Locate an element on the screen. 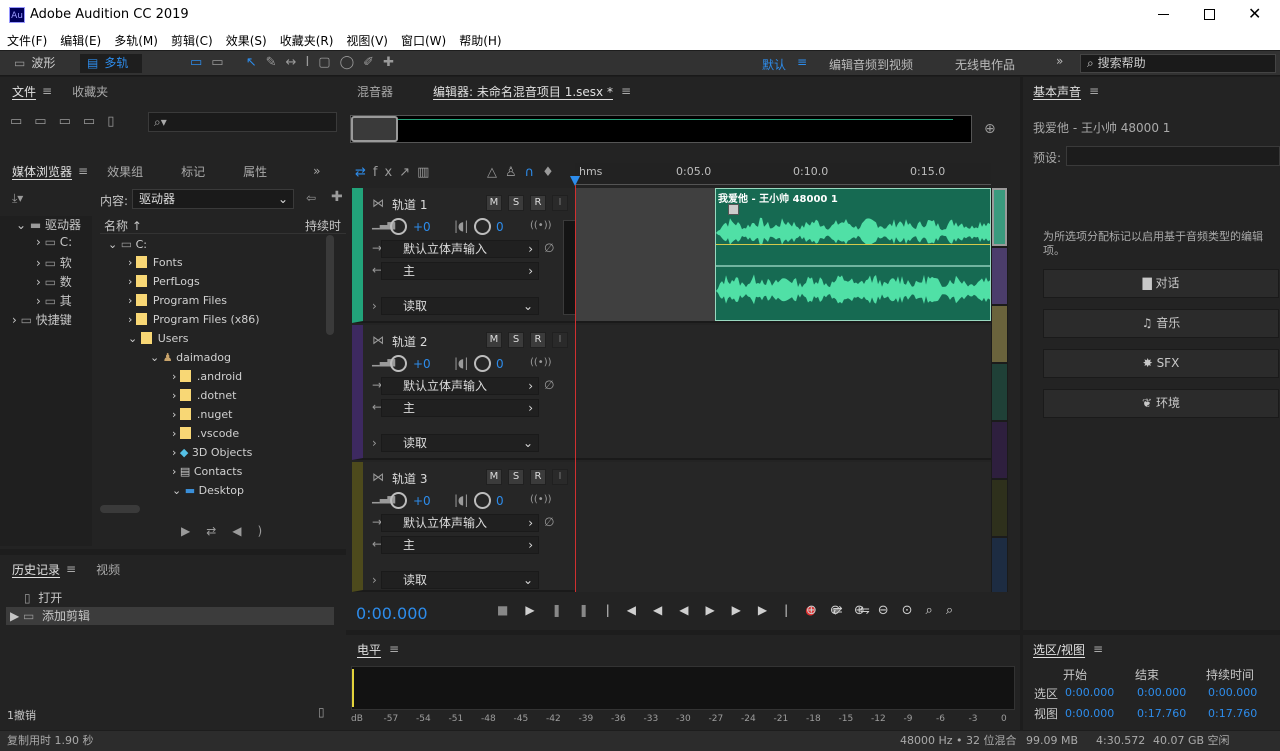 The image size is (1280, 751). selection-duration: 0:00.000 is located at coordinates (1232, 692).